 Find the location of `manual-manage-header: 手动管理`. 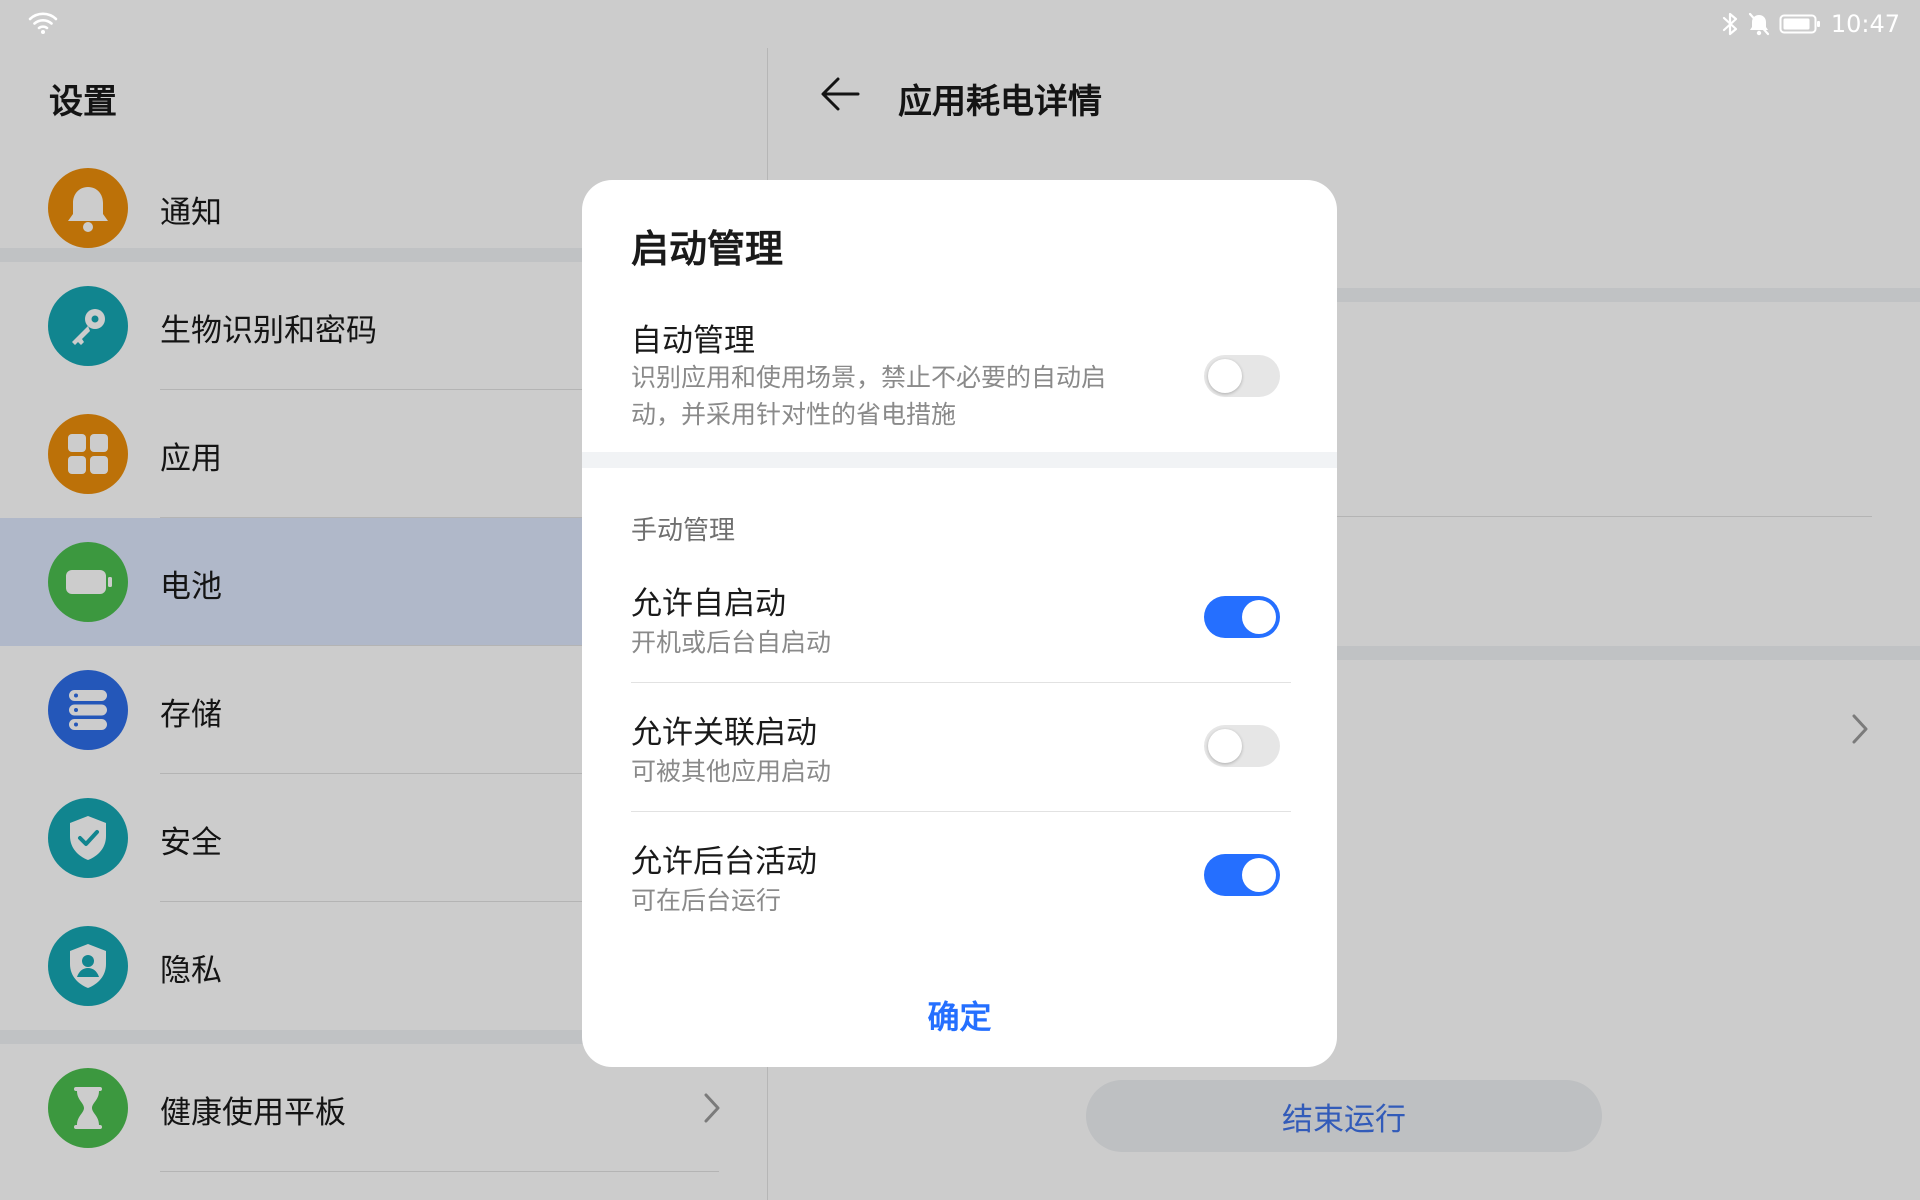

manual-manage-header: 手动管理 is located at coordinates (683, 531).